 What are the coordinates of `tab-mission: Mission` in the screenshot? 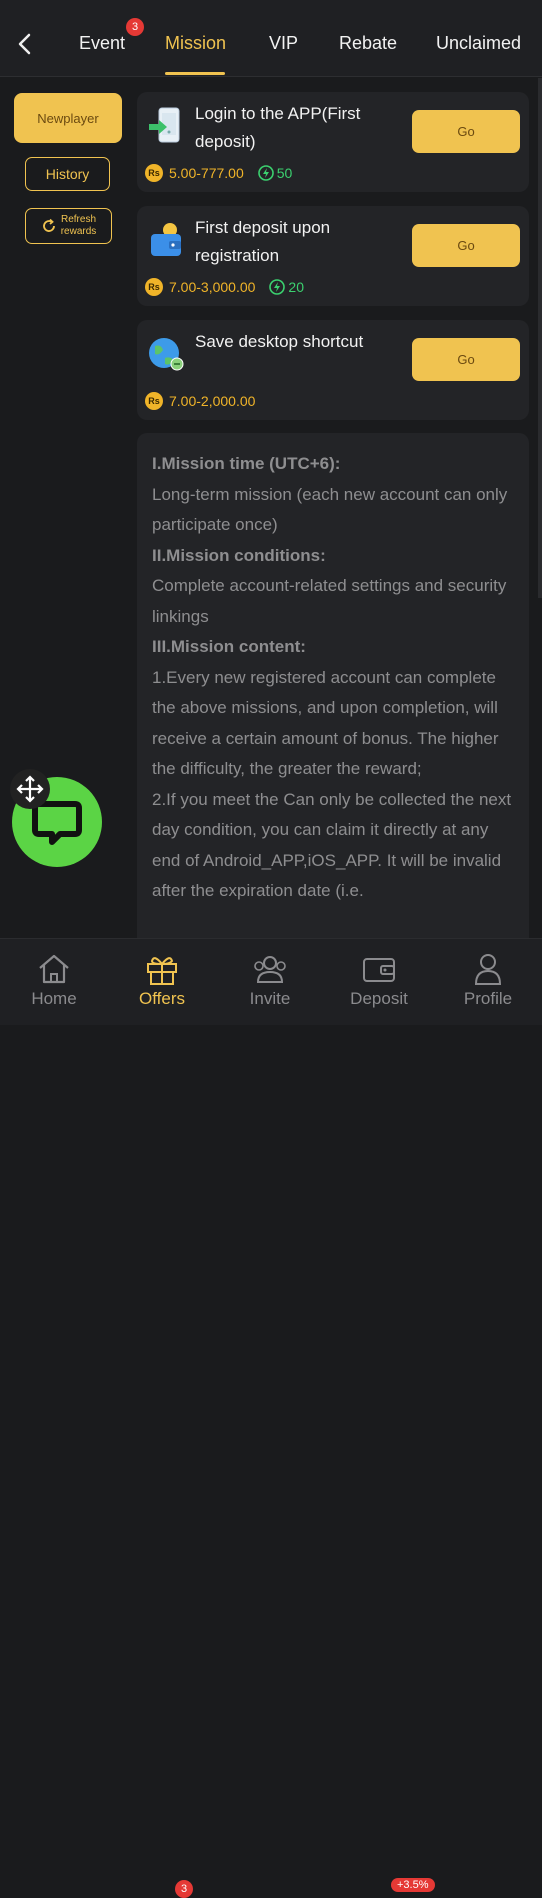 It's located at (195, 43).